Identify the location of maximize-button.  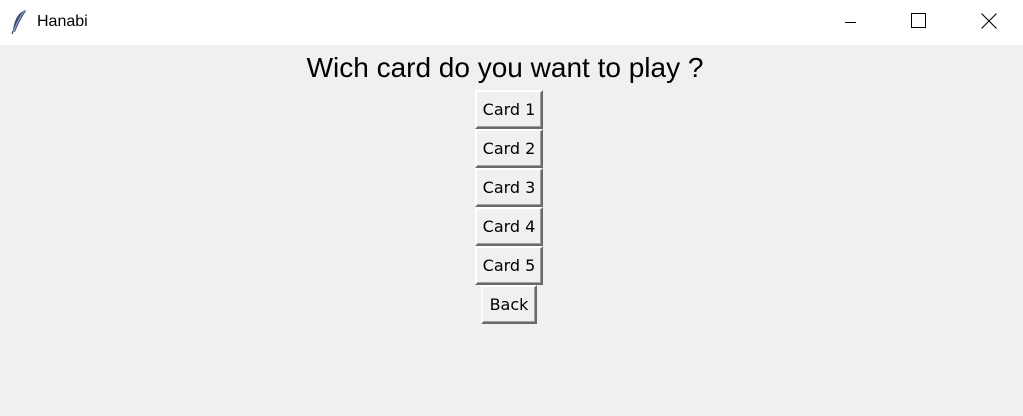
(919, 22).